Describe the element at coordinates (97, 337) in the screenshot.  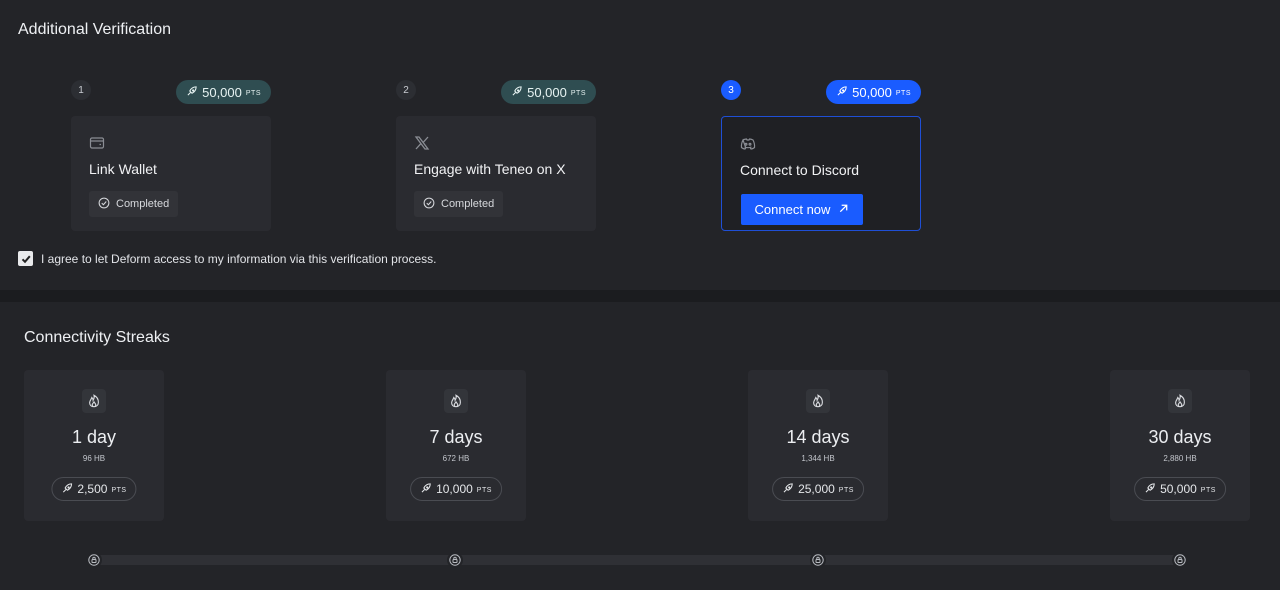
I see `section-title-connectivity-streaks: Connectivity Streaks` at that location.